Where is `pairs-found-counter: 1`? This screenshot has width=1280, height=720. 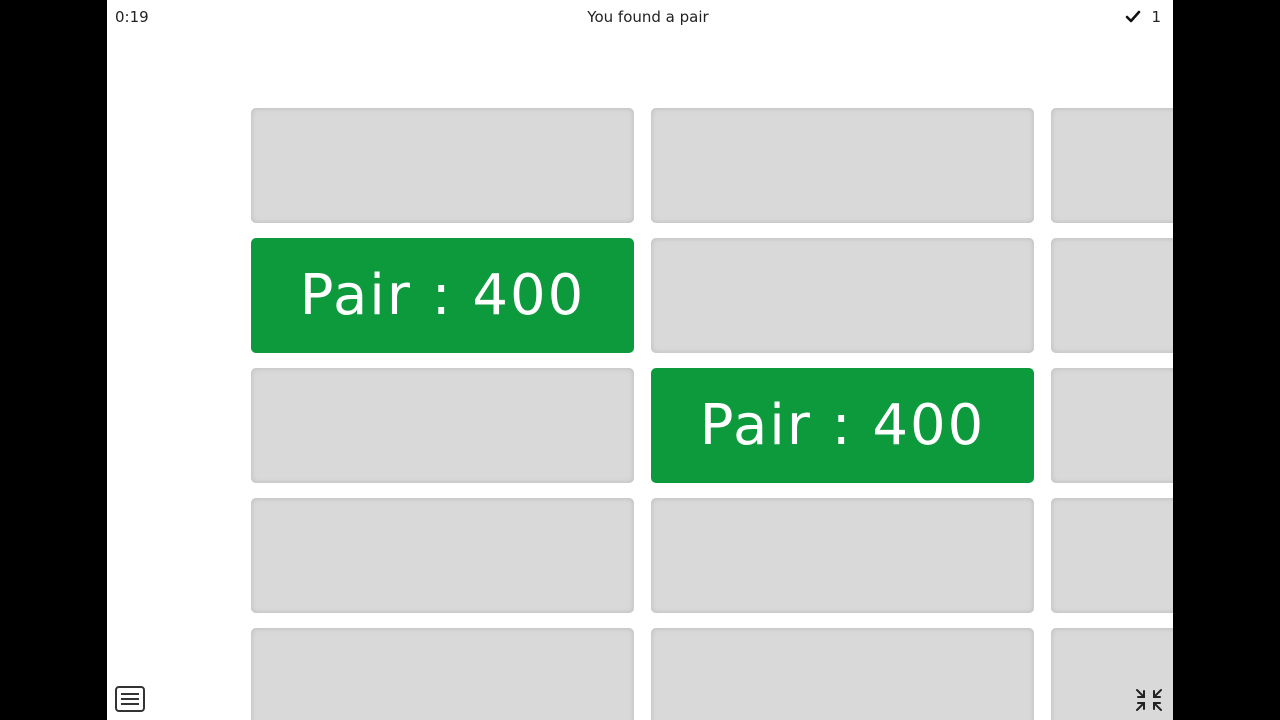
pairs-found-counter: 1 is located at coordinates (1143, 17).